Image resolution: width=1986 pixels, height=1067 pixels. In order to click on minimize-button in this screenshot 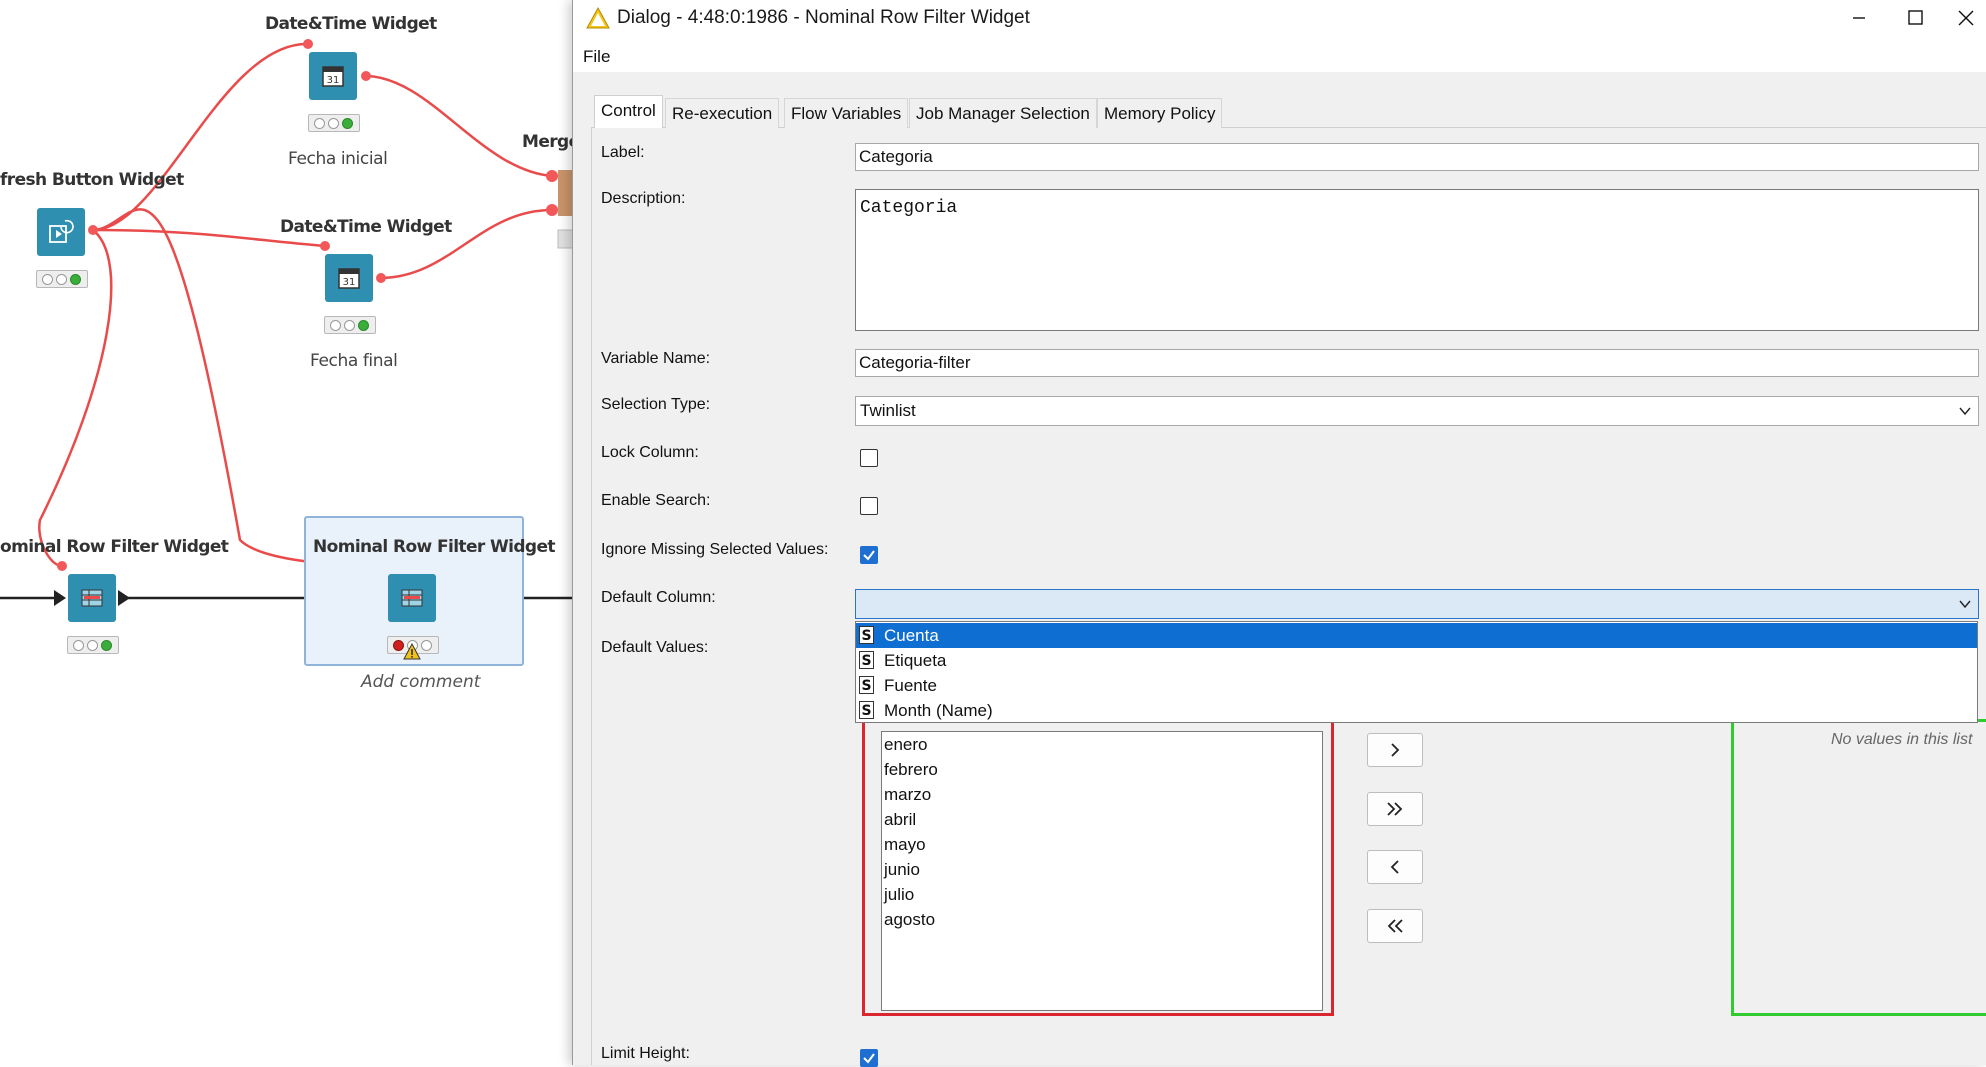, I will do `click(1859, 18)`.